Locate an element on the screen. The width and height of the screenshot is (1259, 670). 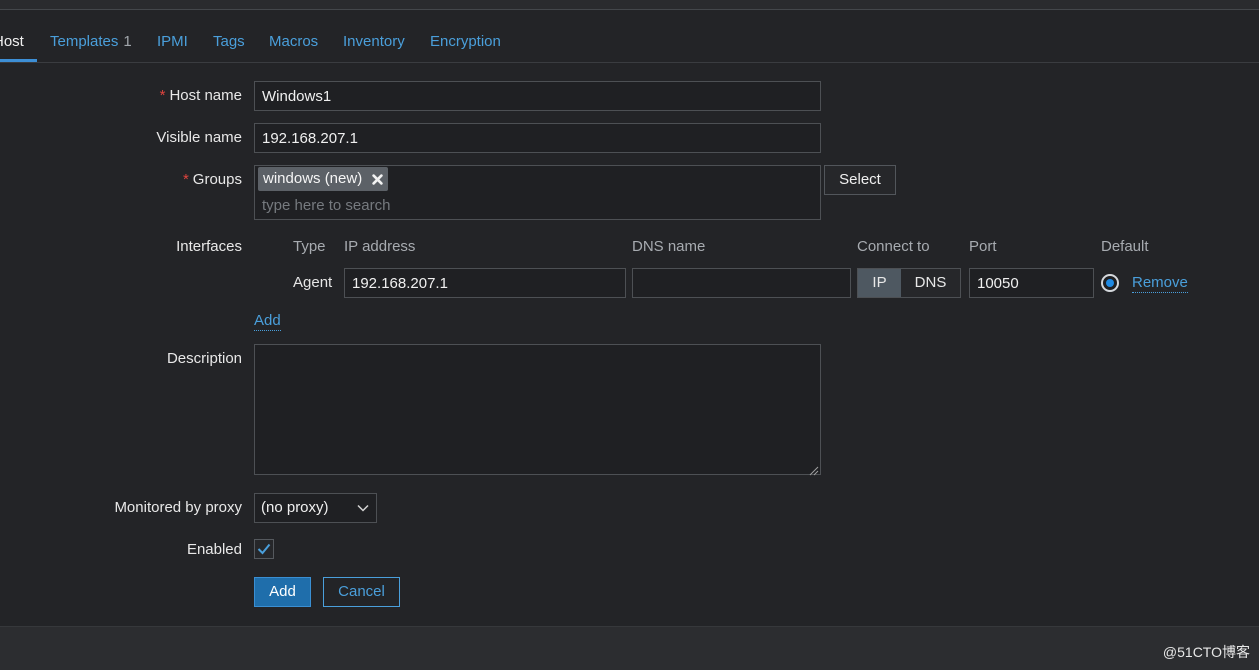
host-name-label: * Host name is located at coordinates (121, 96).